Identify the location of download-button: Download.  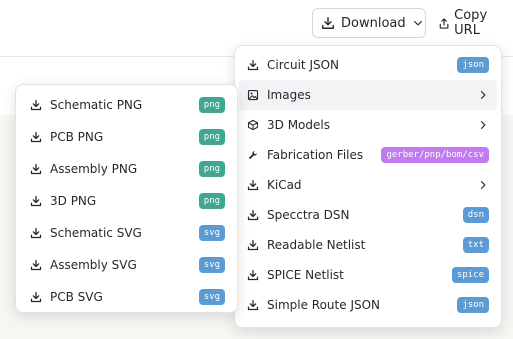
(369, 23).